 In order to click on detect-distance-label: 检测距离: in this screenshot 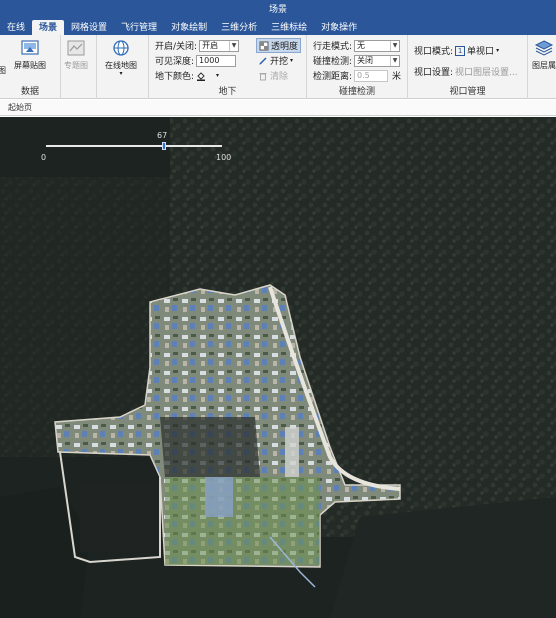, I will do `click(333, 77)`.